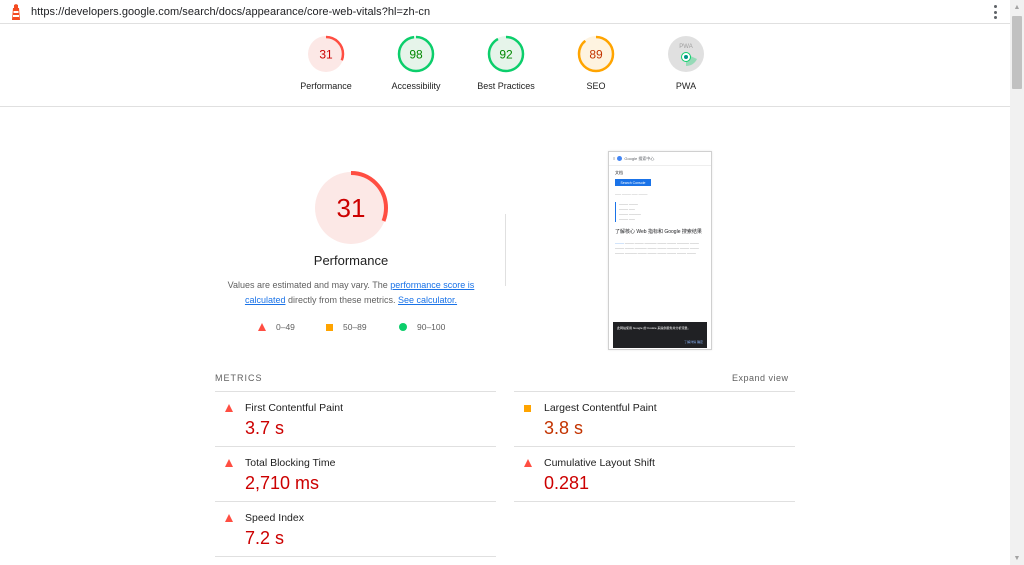 The image size is (1024, 565). I want to click on metric-value: 0.281, so click(567, 483).